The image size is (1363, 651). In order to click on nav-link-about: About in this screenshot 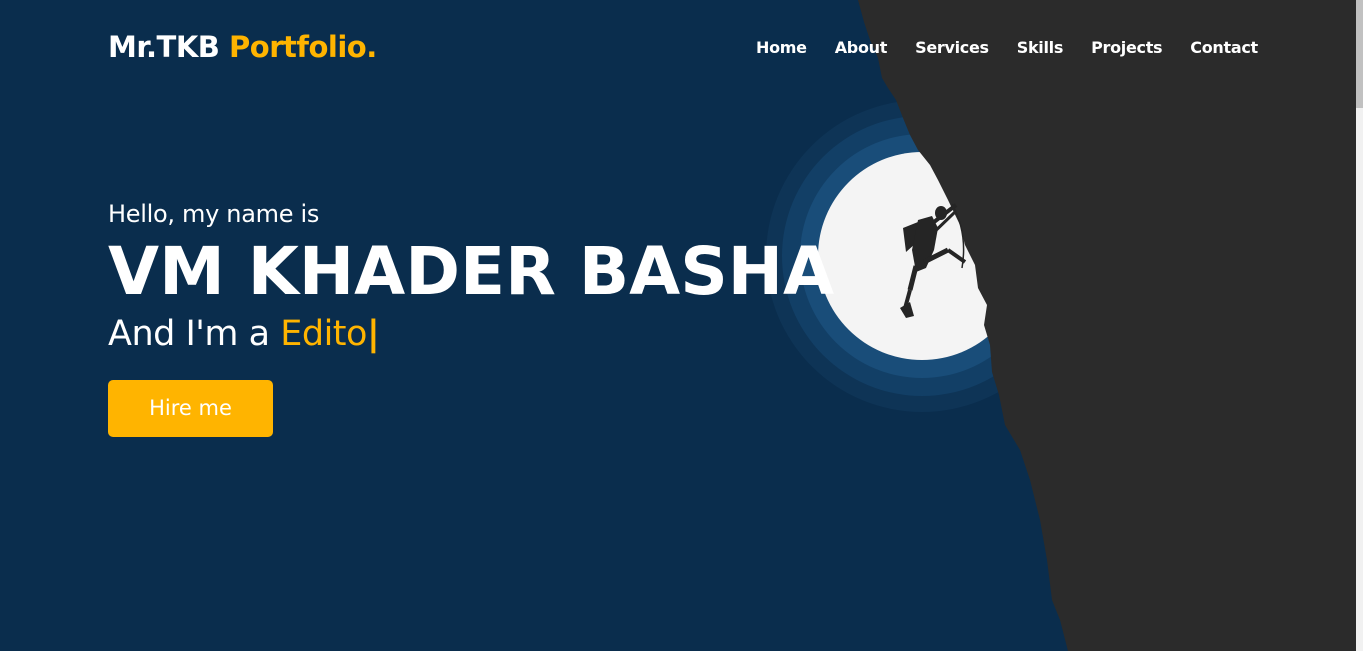, I will do `click(861, 47)`.